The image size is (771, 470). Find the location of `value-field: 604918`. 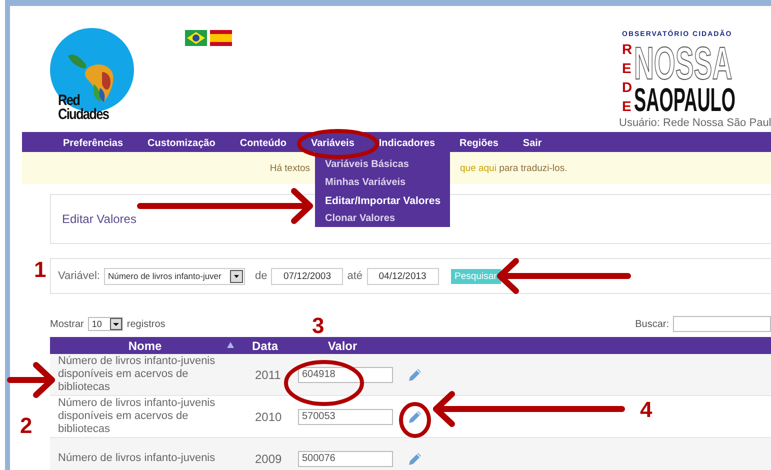

value-field: 604918 is located at coordinates (345, 374).